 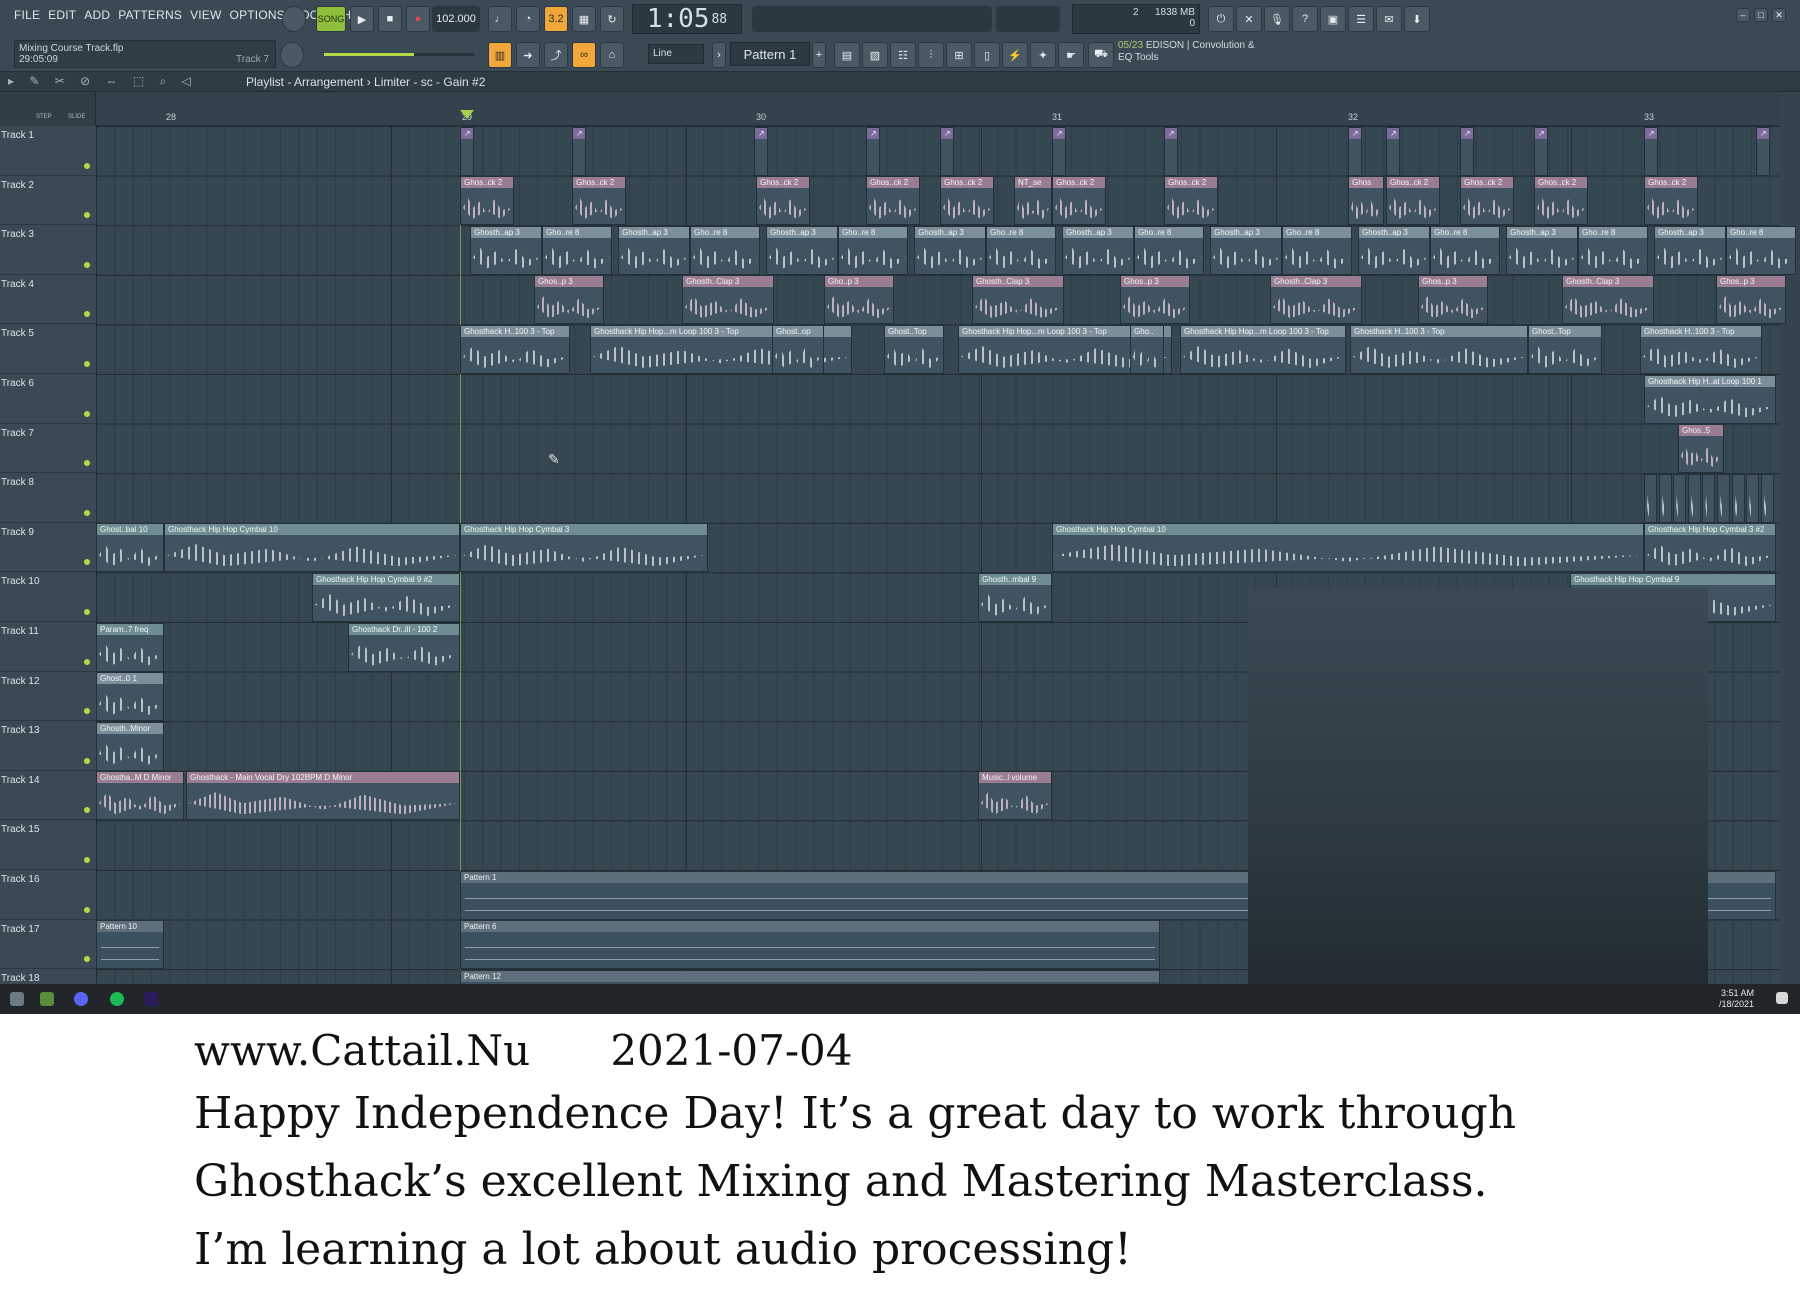 I want to click on track-header: Track 5, so click(x=48, y=349).